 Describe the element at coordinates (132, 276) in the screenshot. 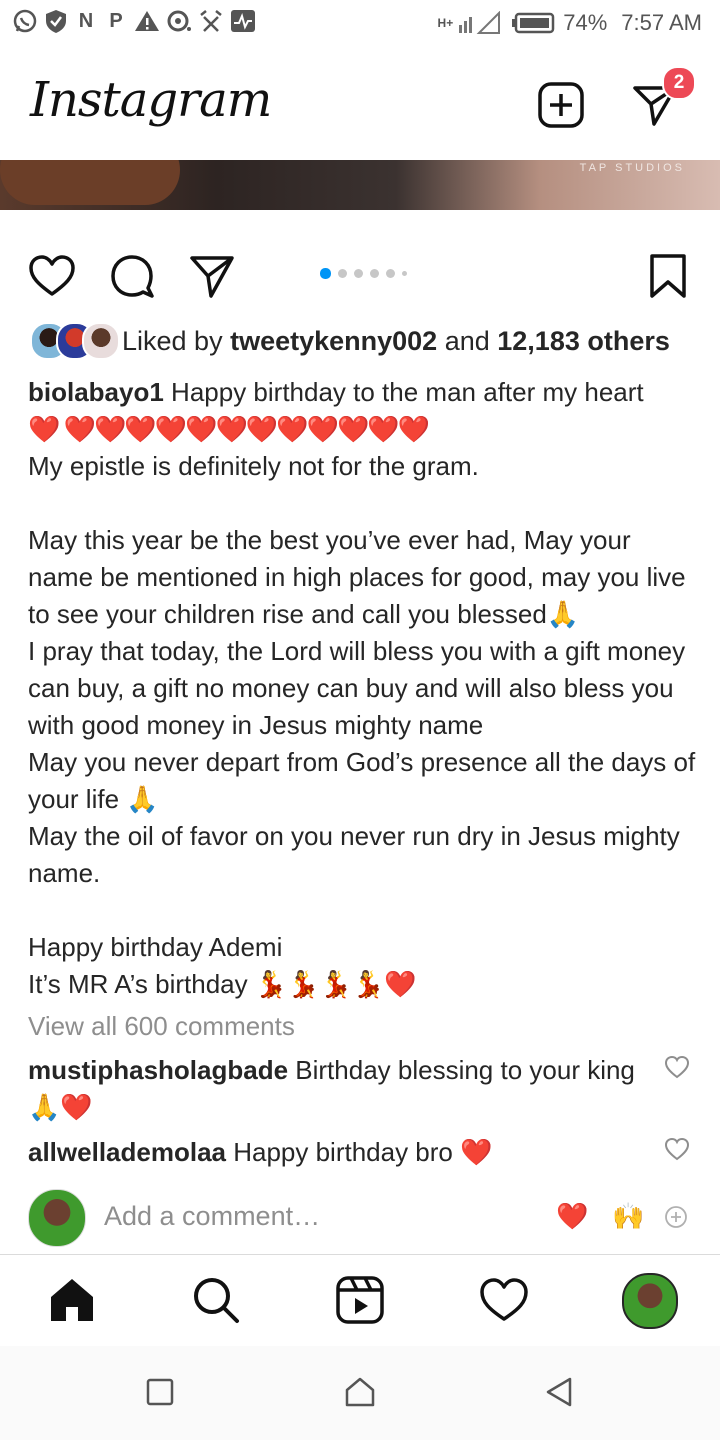

I see `comment-icon` at that location.